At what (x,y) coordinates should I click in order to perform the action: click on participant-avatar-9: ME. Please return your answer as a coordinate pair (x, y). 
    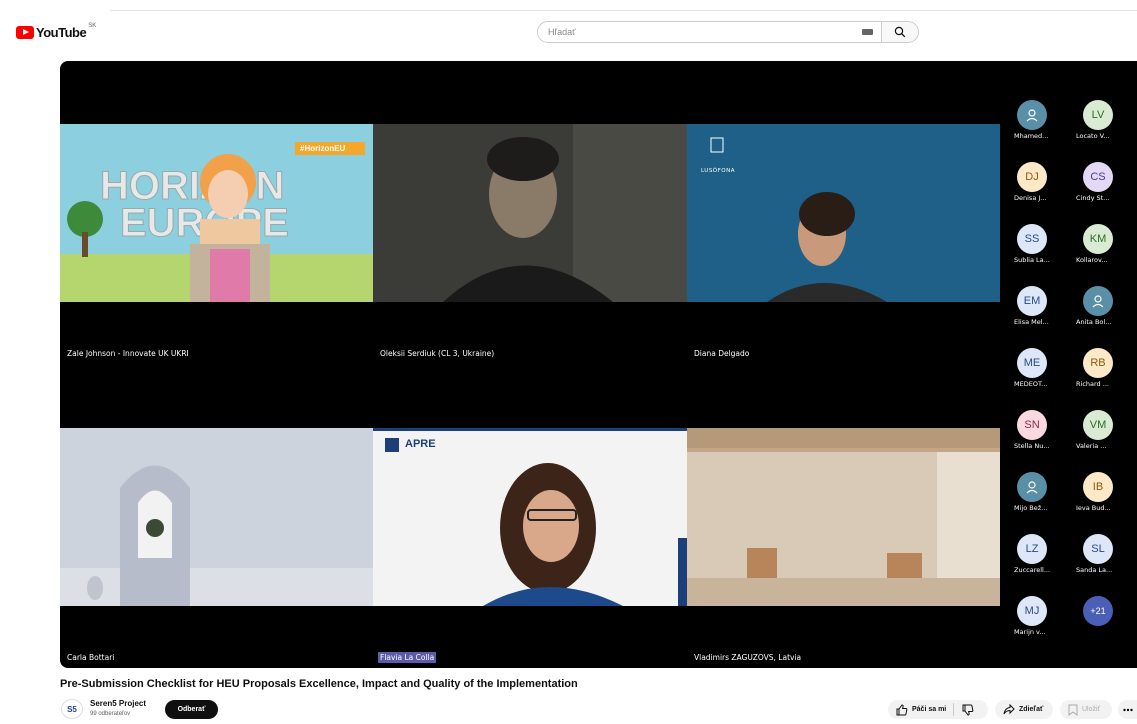
    Looking at the image, I should click on (1032, 363).